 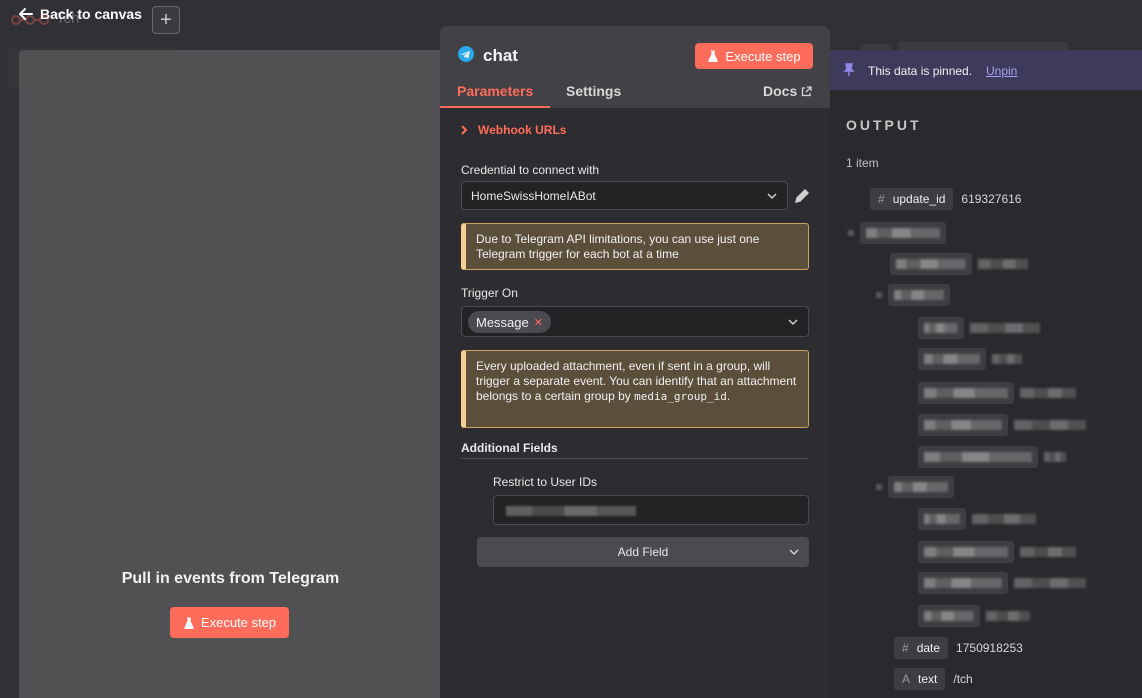 I want to click on credential-select: HomeSwissHomeIABot, so click(x=624, y=195).